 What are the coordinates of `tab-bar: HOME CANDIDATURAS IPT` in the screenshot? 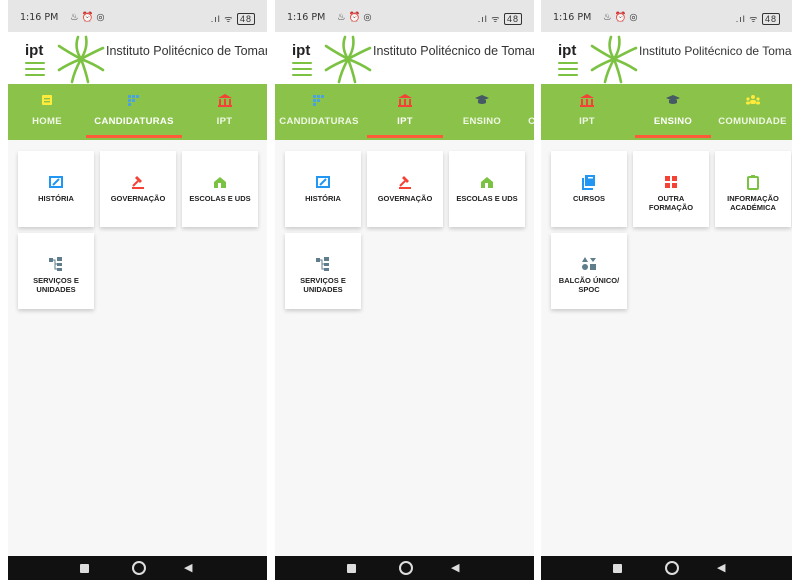 It's located at (137, 112).